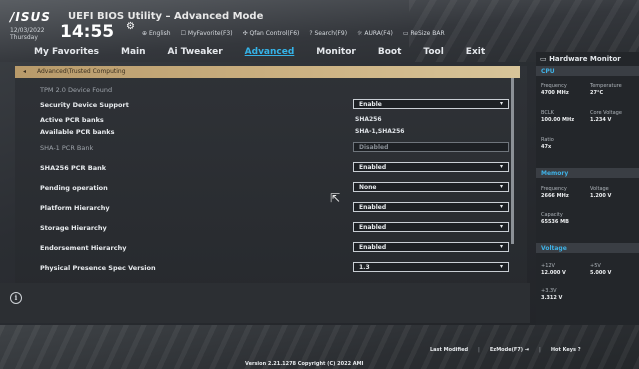 The width and height of the screenshot is (639, 369). I want to click on search-button: ? Search(F9), so click(328, 33).